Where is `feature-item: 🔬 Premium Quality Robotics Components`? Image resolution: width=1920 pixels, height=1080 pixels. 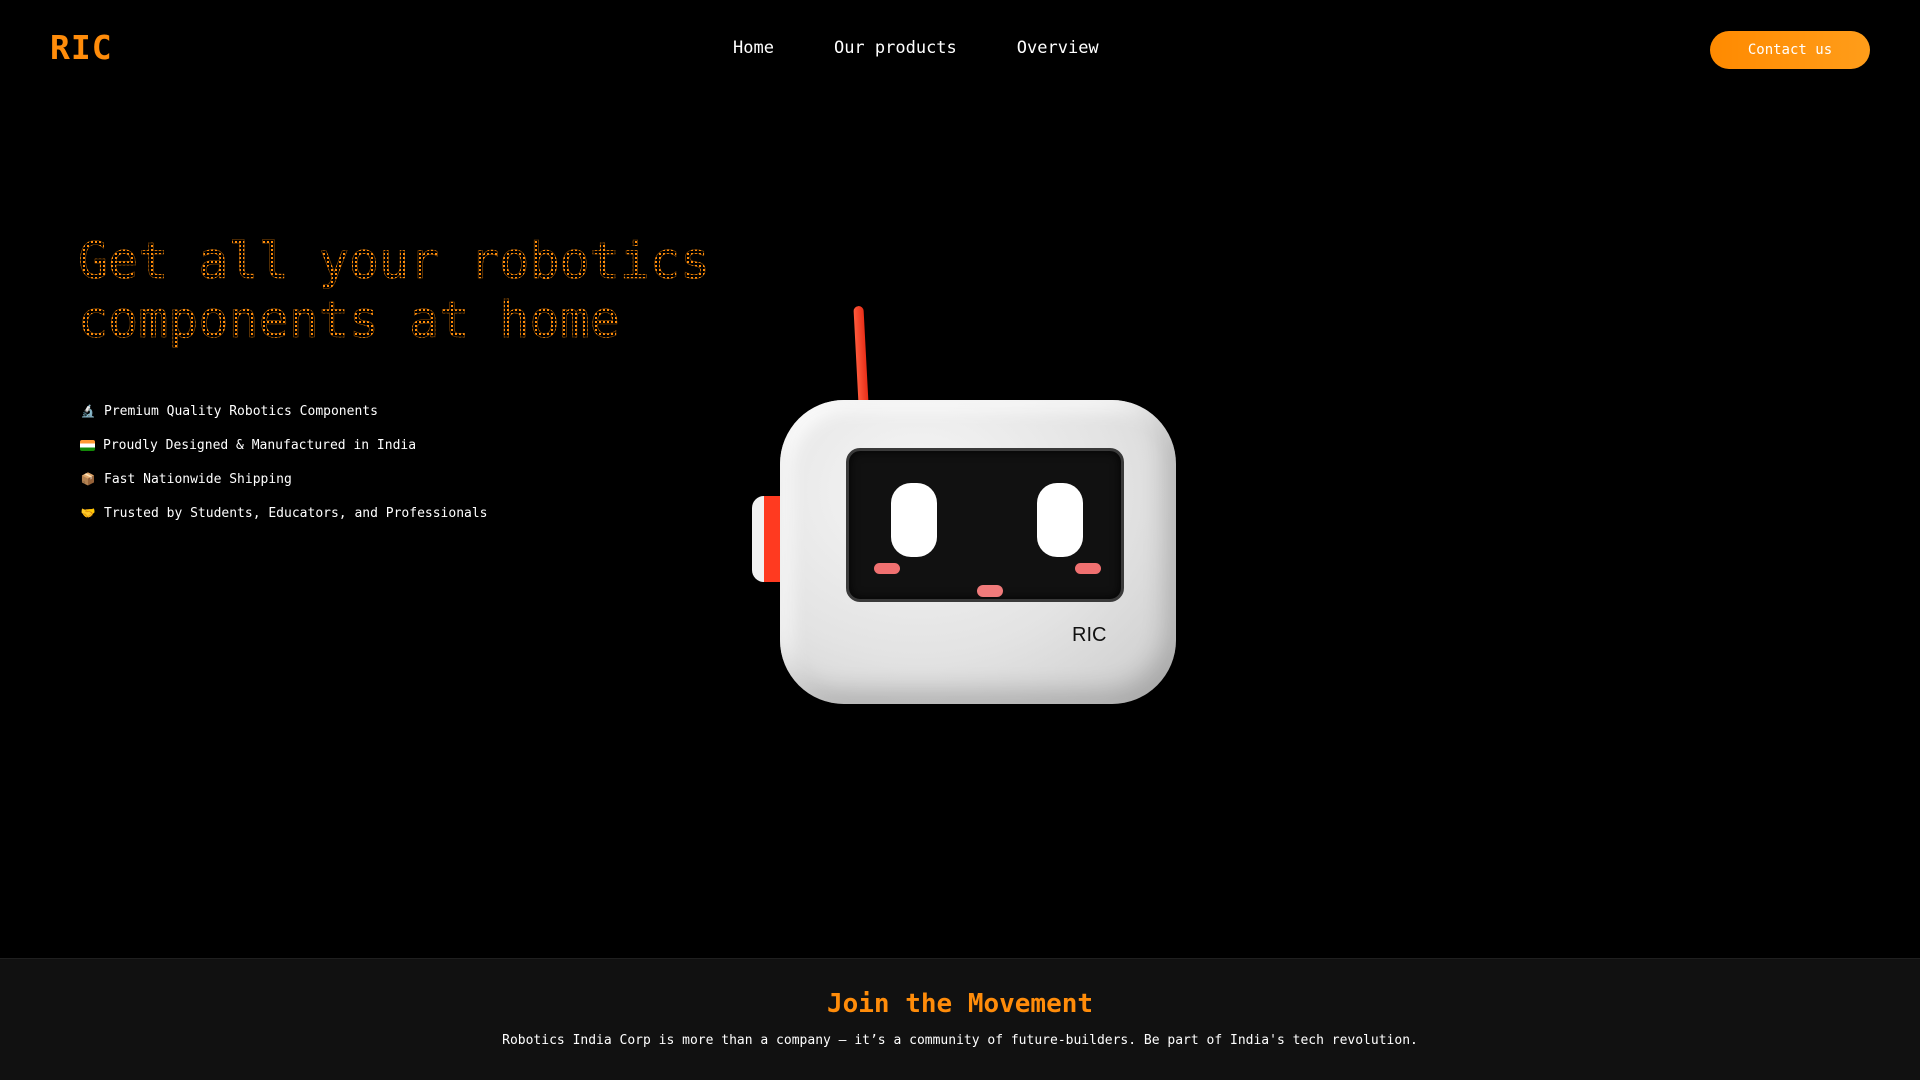 feature-item: 🔬 Premium Quality Robotics Components is located at coordinates (284, 411).